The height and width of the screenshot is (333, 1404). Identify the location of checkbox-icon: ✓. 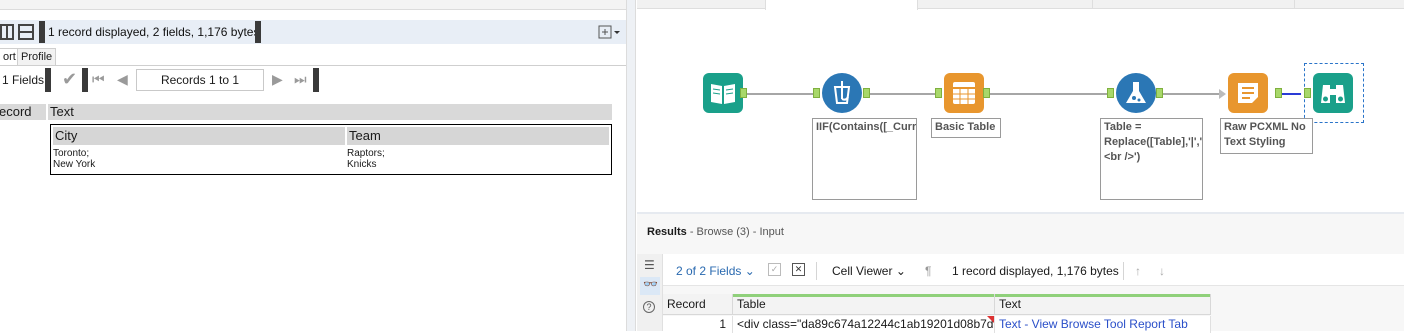
(774, 269).